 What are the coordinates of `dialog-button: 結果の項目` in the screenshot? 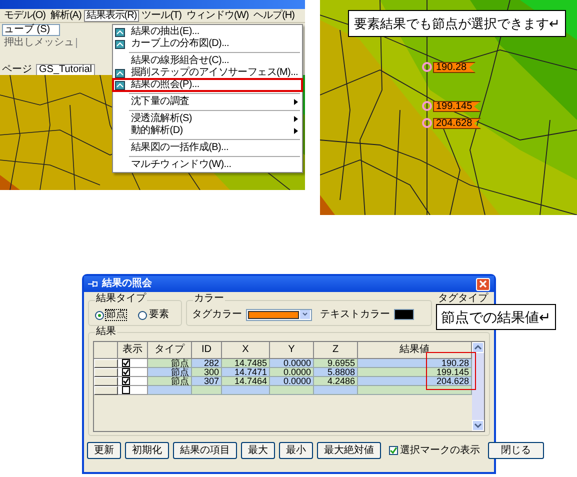 It's located at (205, 450).